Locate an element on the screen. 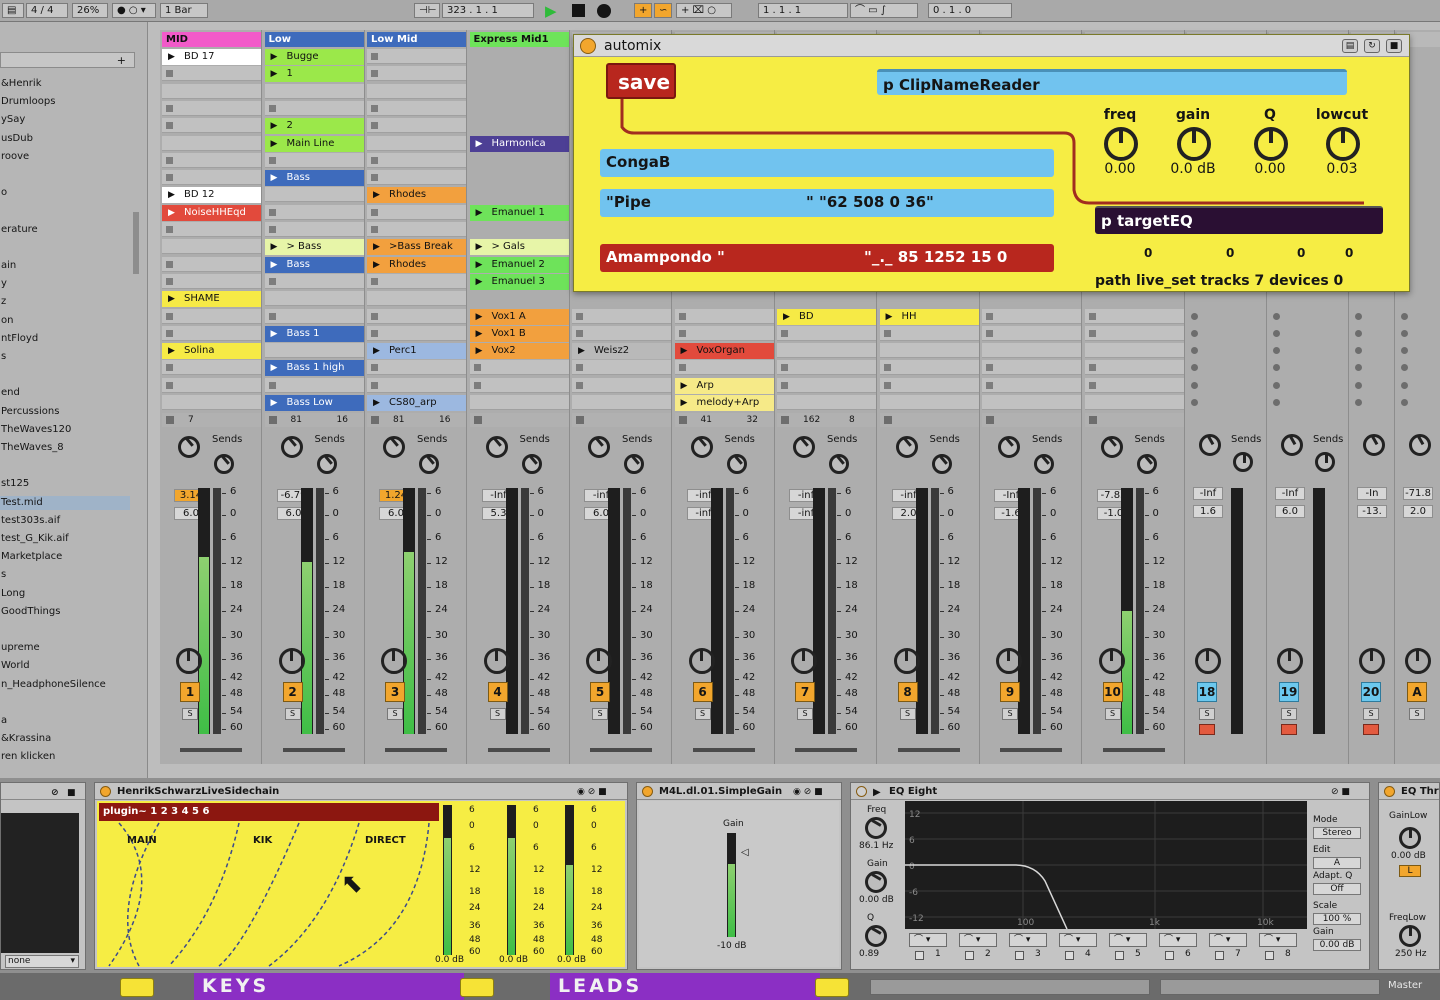 The height and width of the screenshot is (1000, 1440). overdub-button: + is located at coordinates (643, 10).